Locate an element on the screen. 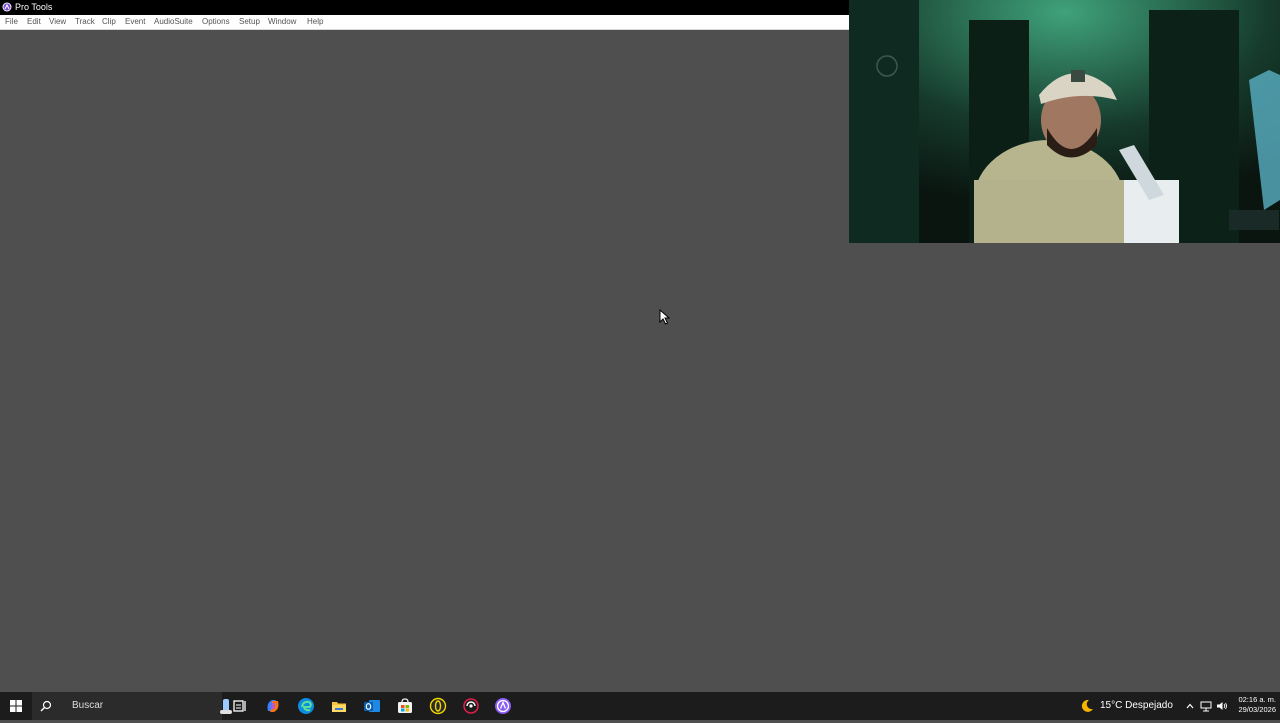 This screenshot has width=1280, height=723. menu-clip: Clip is located at coordinates (109, 22).